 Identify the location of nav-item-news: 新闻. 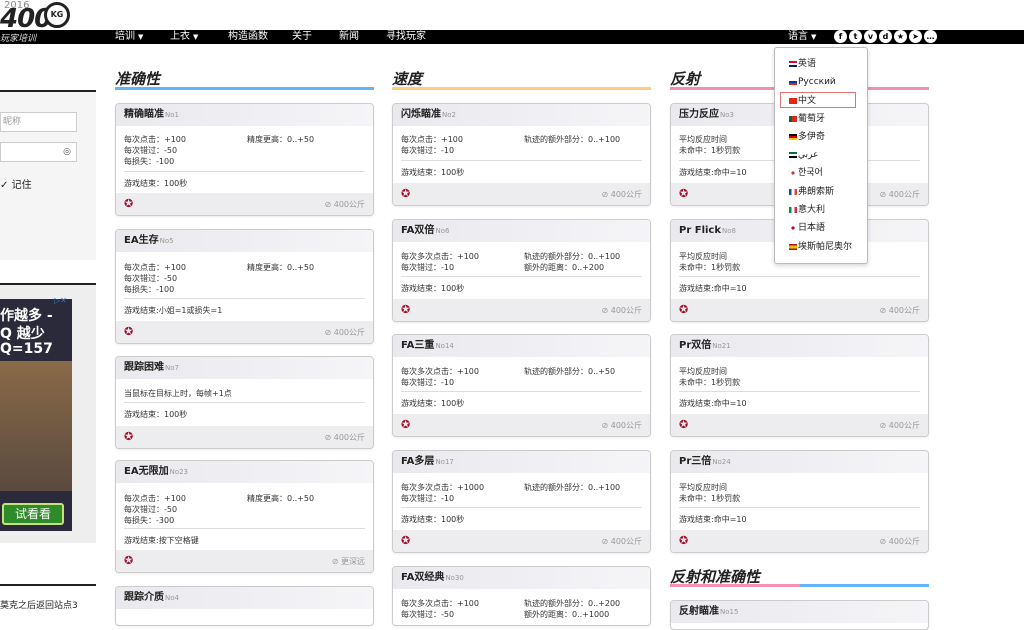
(349, 37).